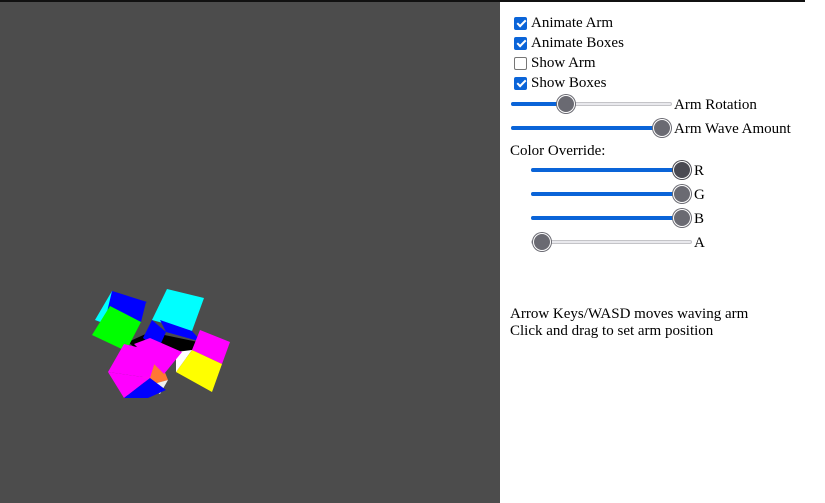 The height and width of the screenshot is (503, 825). I want to click on show-arm-checkbox-row: Show Arm, so click(555, 63).